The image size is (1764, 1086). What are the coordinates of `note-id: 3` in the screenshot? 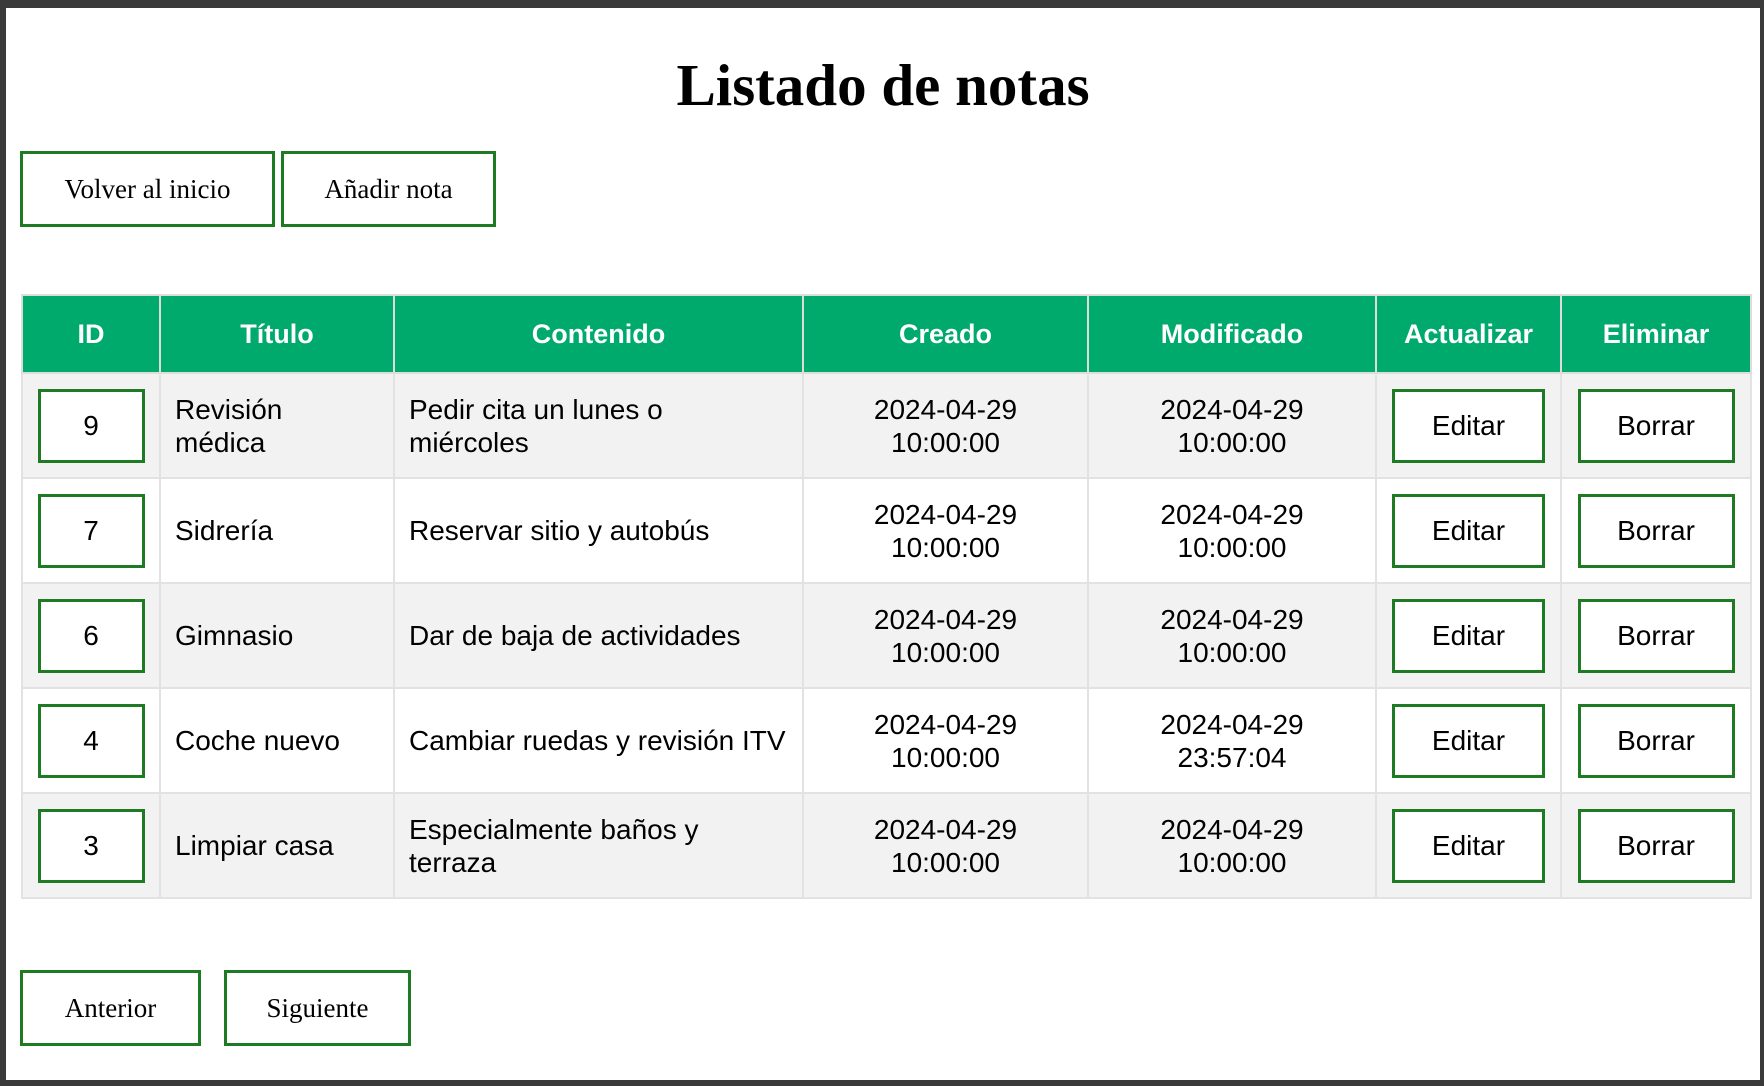 It's located at (91, 845).